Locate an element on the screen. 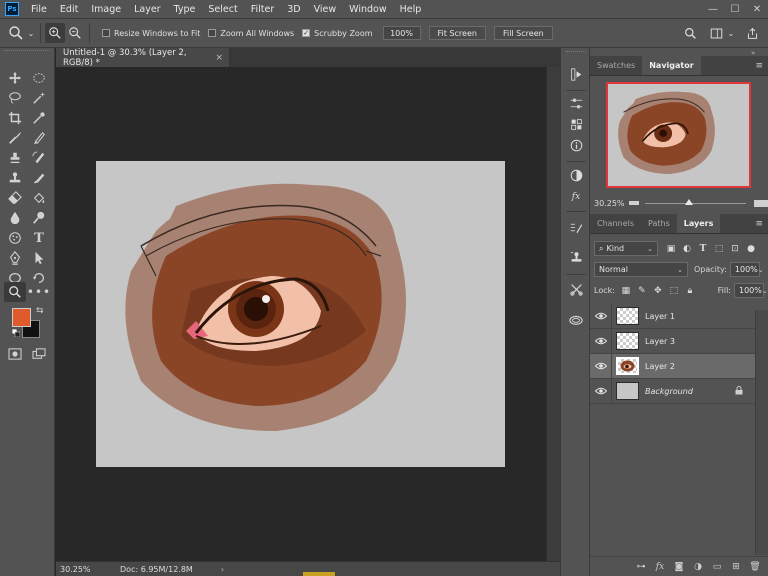  filter-kind-dropdown: ⌕ Kind ⌄ is located at coordinates (626, 248).